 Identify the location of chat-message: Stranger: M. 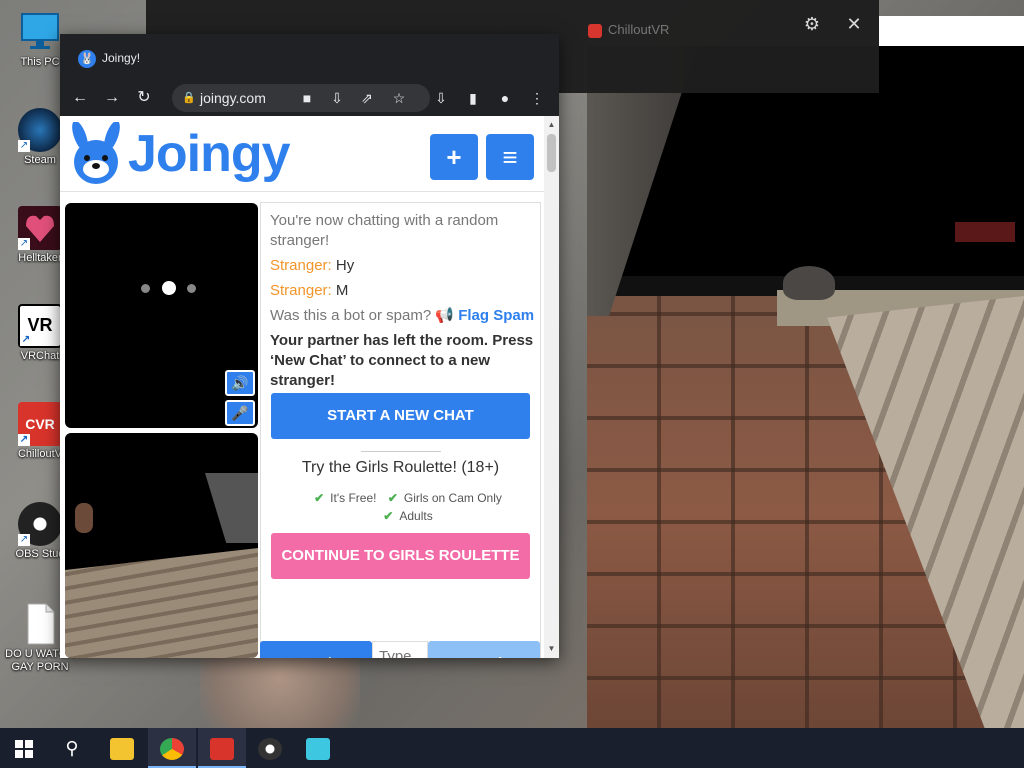
(403, 291).